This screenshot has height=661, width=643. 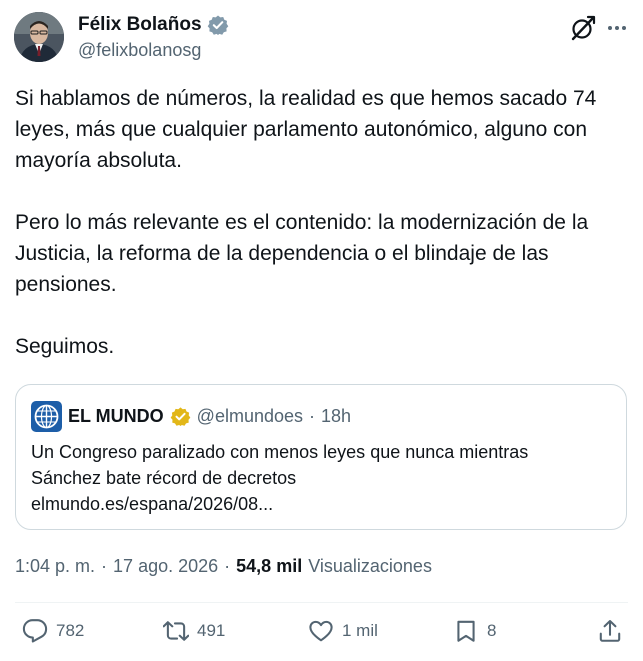 I want to click on views-count: 54,8 mil, so click(x=269, y=566).